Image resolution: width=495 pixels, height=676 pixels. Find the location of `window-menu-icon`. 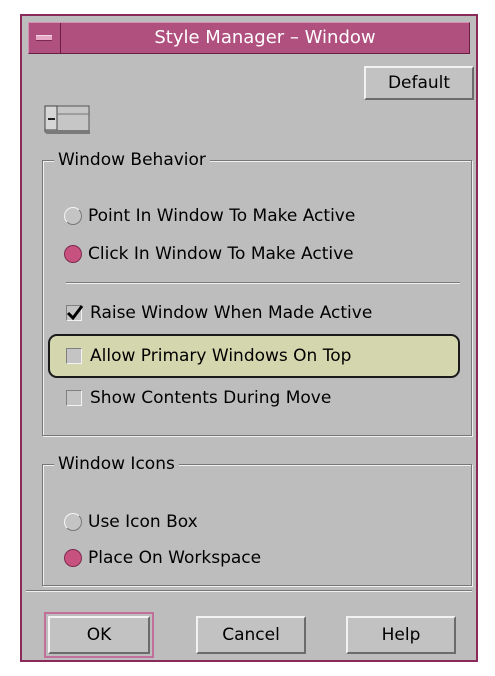

window-menu-icon is located at coordinates (44, 38).